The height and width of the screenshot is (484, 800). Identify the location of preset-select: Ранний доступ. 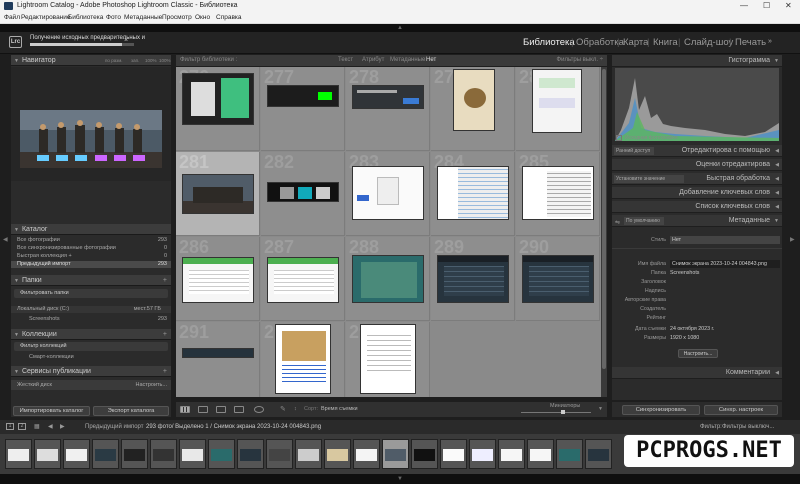
(634, 151).